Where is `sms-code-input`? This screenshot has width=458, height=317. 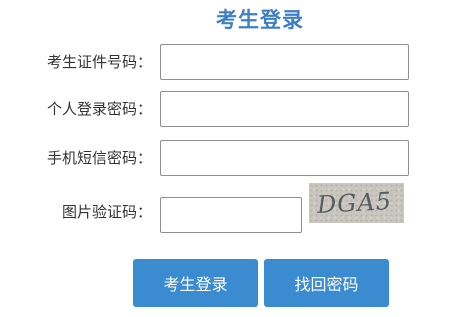
sms-code-input is located at coordinates (284, 158).